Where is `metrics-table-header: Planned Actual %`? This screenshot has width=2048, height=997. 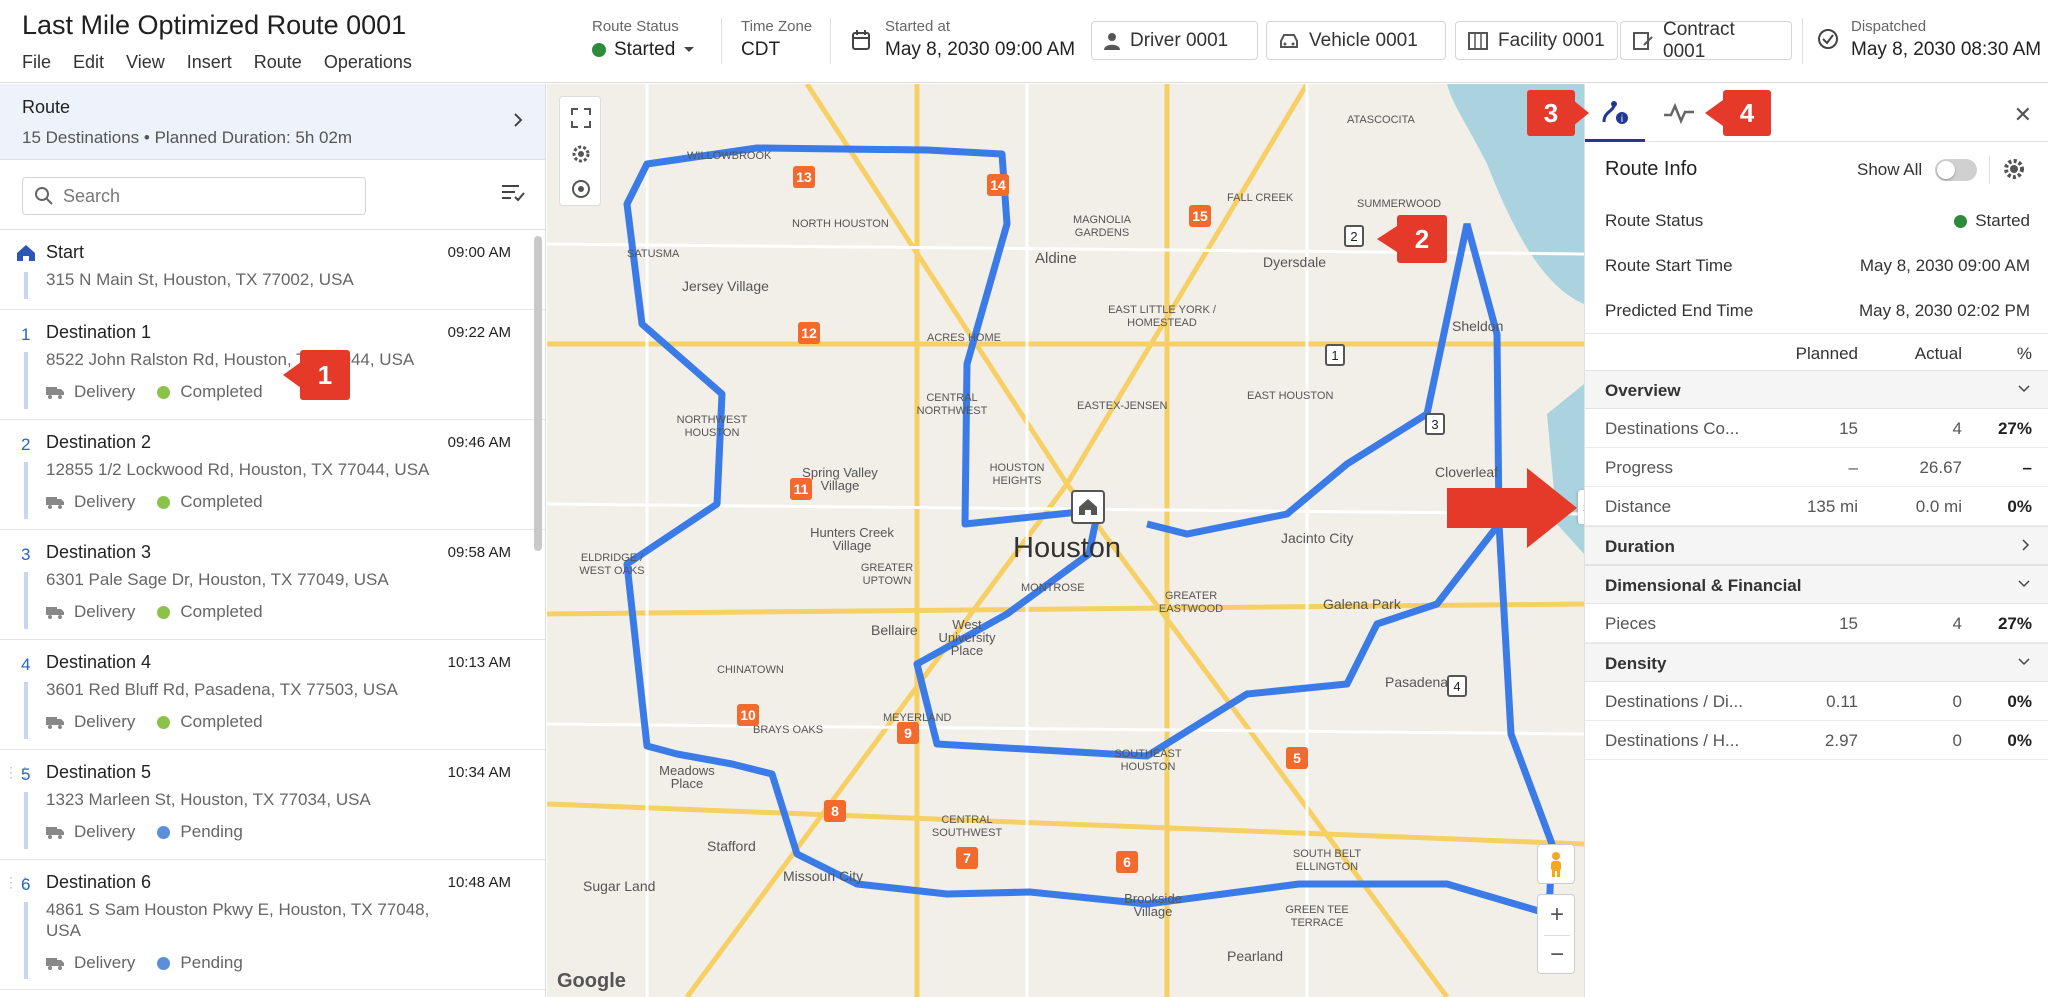
metrics-table-header: Planned Actual % is located at coordinates (1816, 351).